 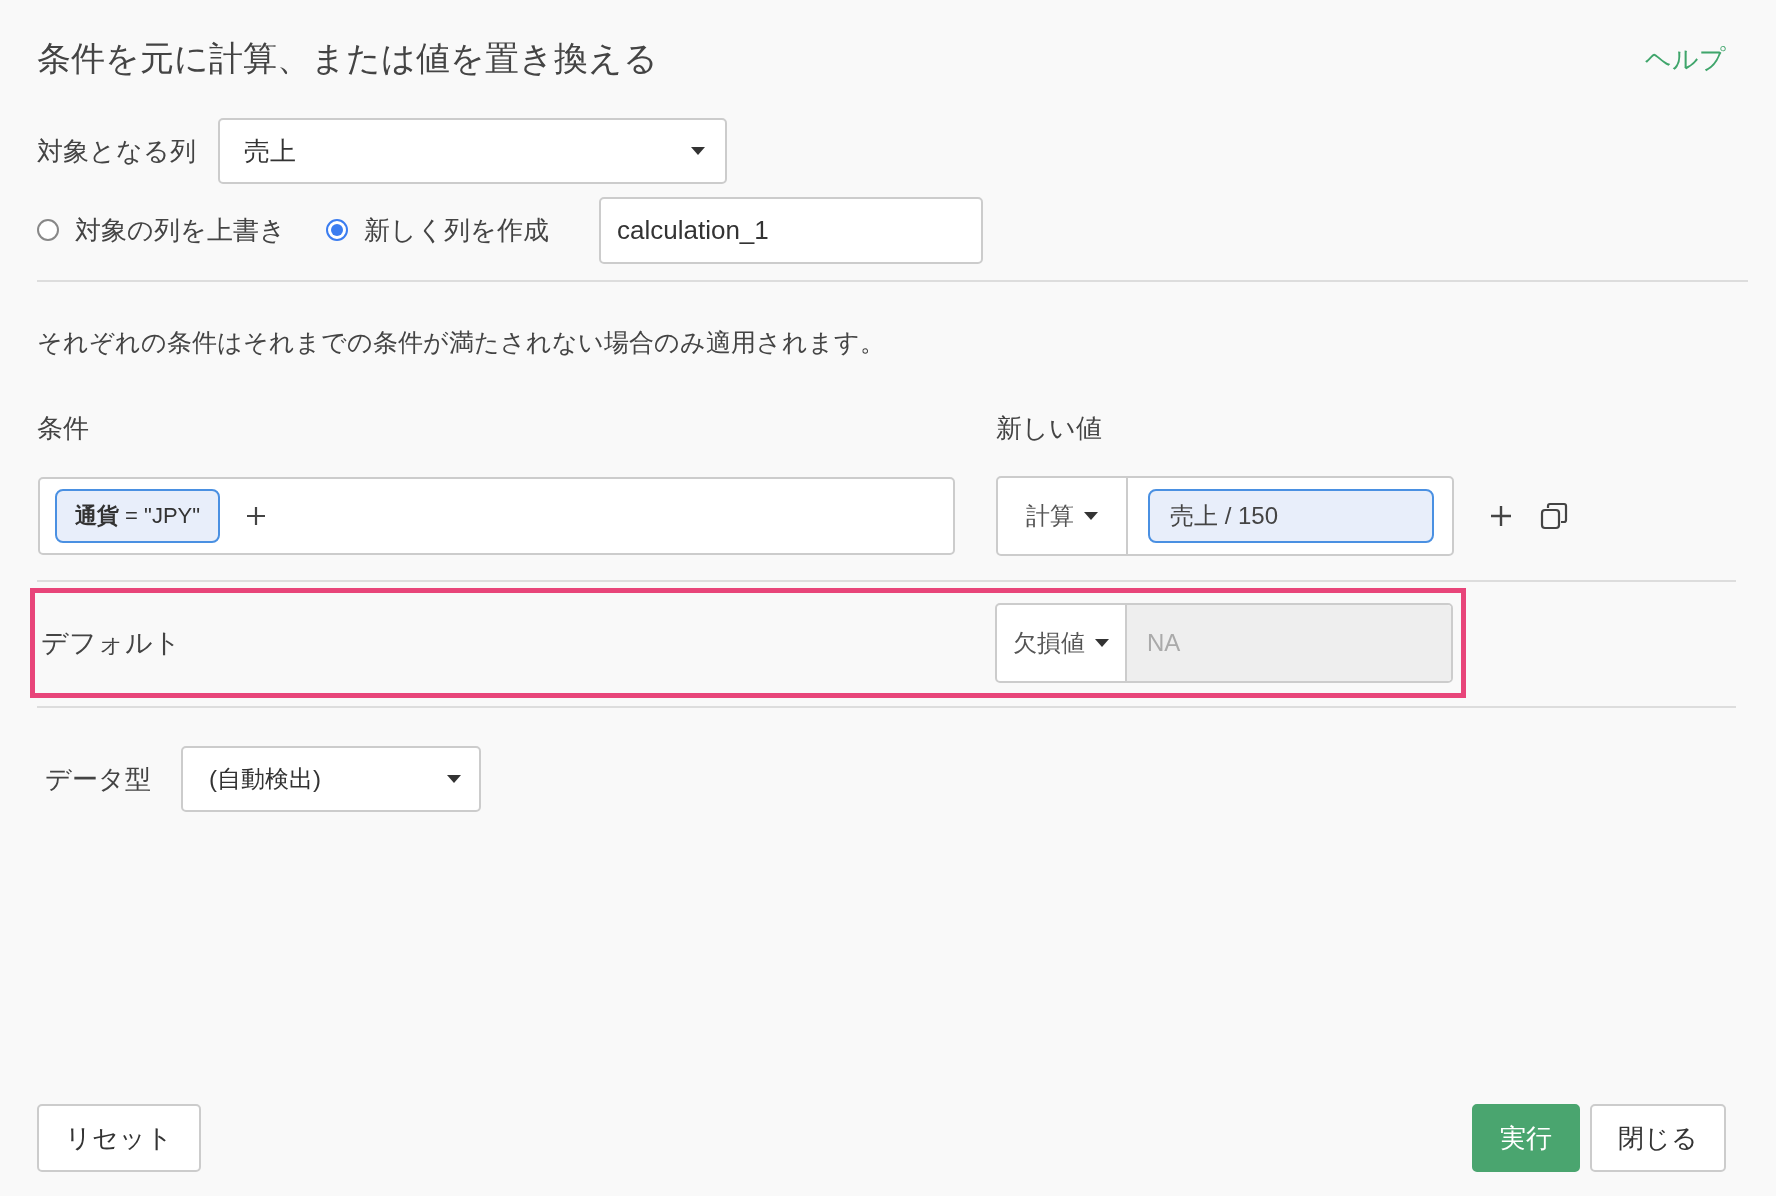 What do you see at coordinates (347, 58) in the screenshot?
I see `dialog-title: 条件を元に計算、または値を置き換える` at bounding box center [347, 58].